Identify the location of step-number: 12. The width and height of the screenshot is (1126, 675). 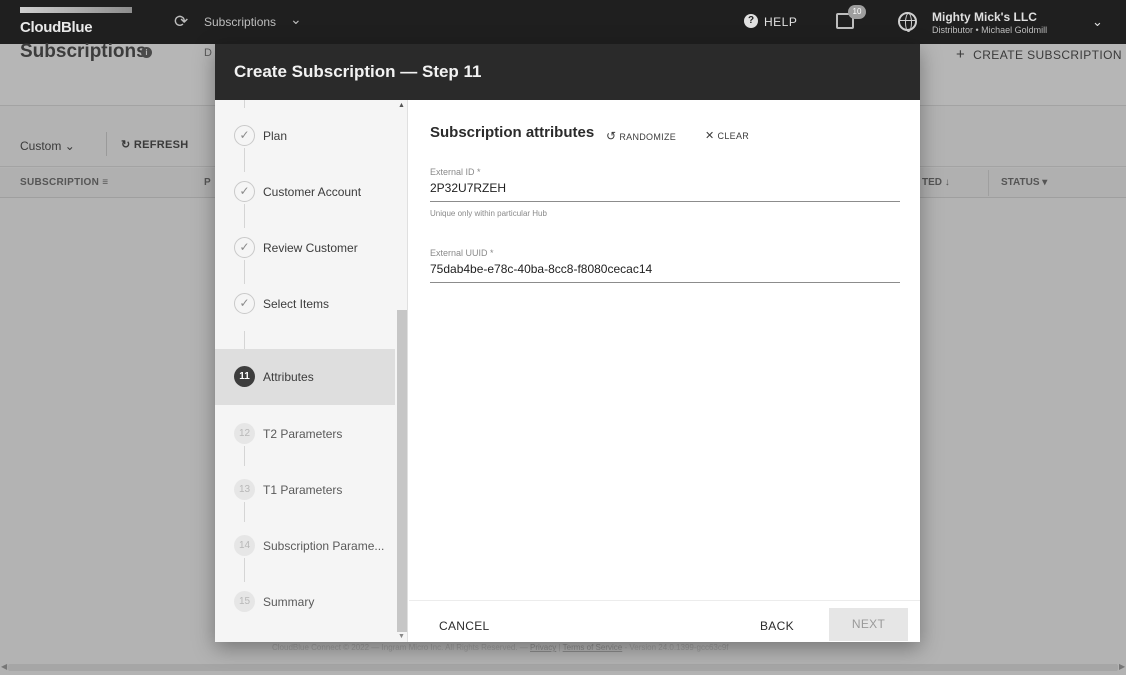
(244, 433).